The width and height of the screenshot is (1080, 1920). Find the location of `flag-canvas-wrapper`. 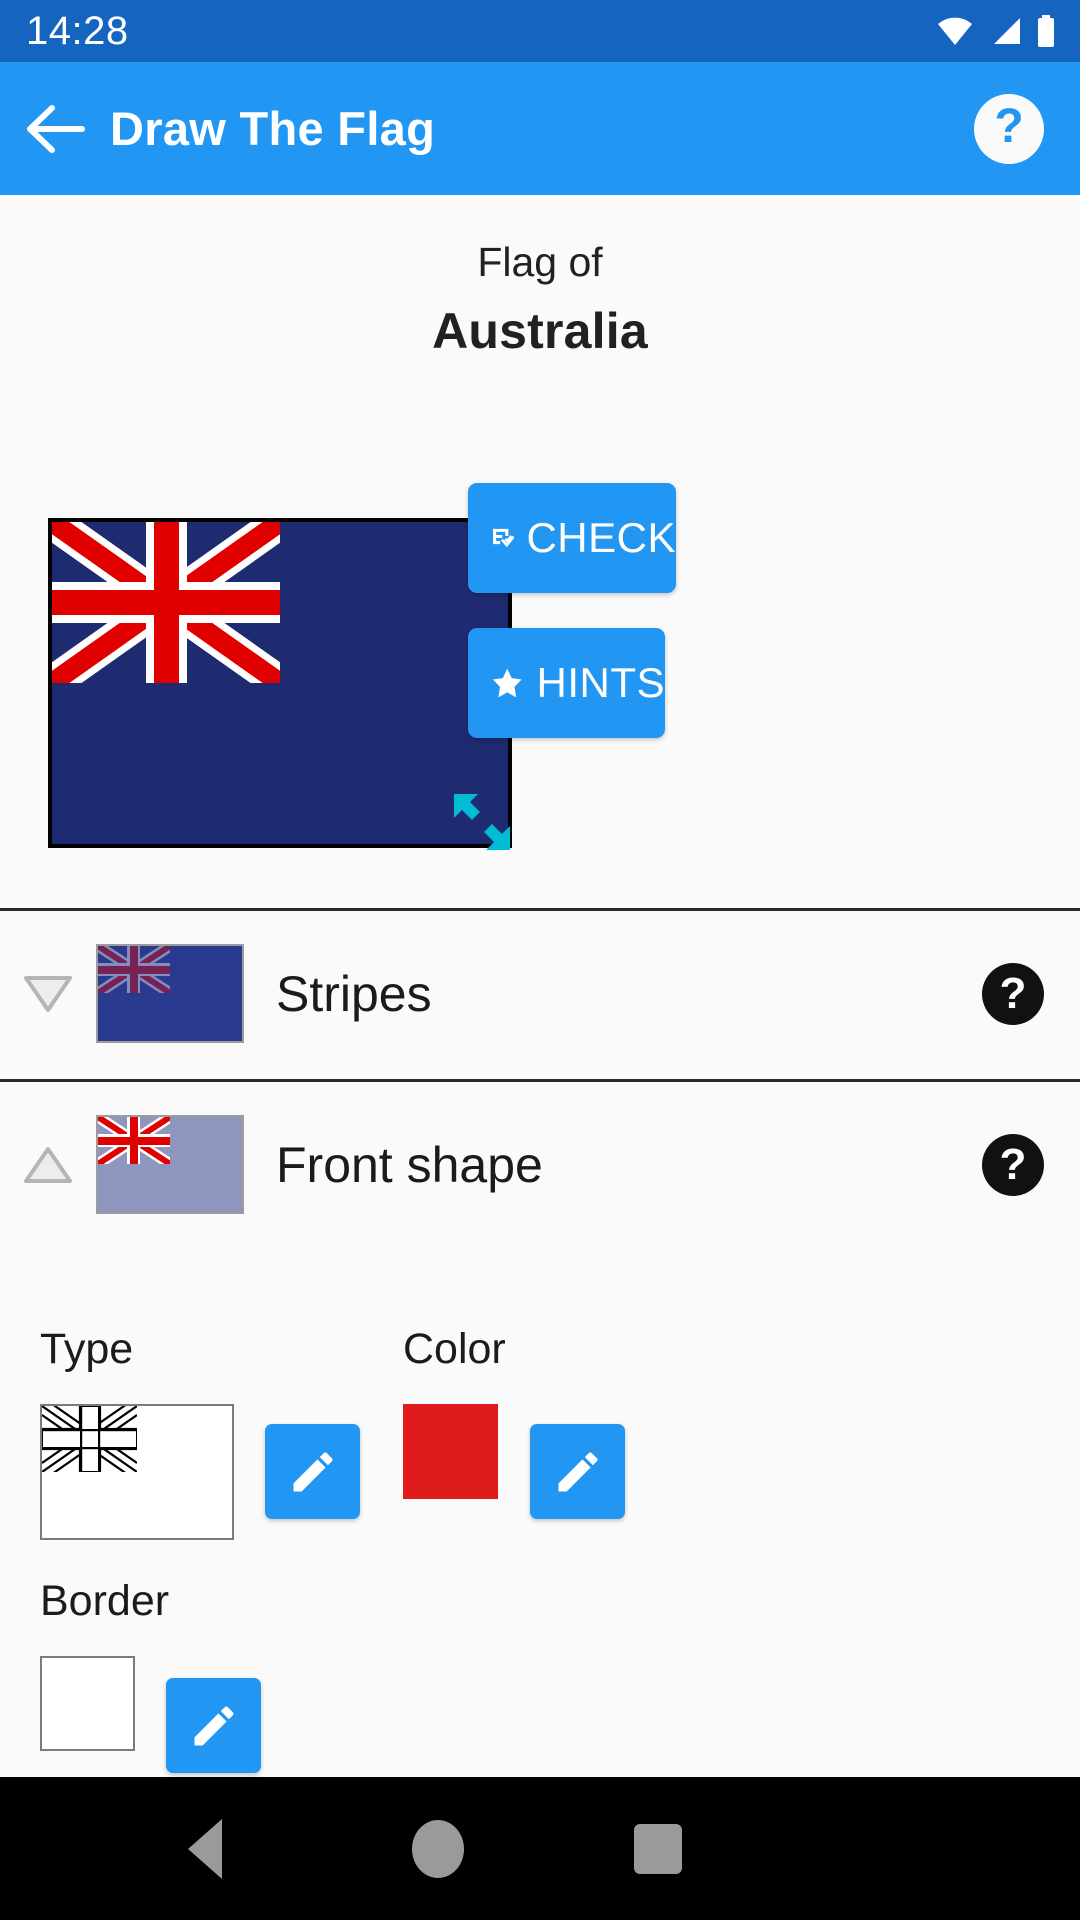

flag-canvas-wrapper is located at coordinates (280, 683).